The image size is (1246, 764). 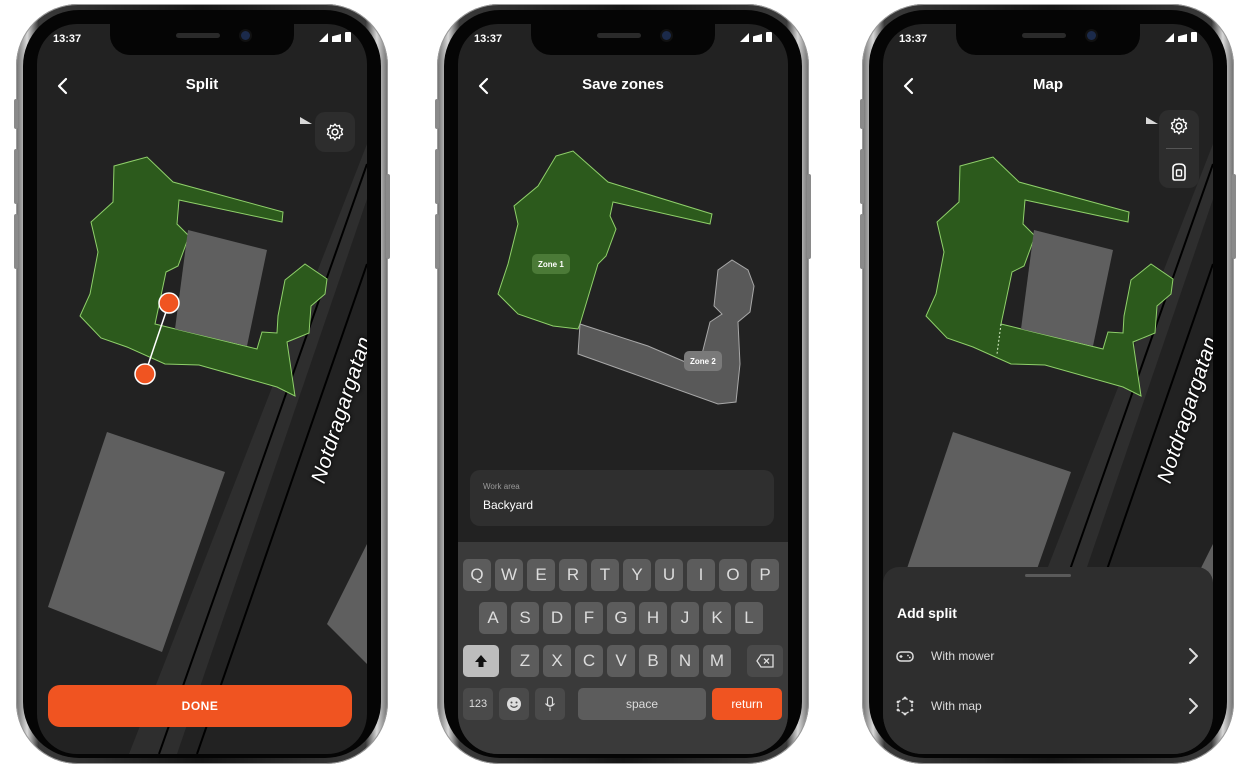 I want to click on work-area-field: Work area Backyard, so click(x=622, y=498).